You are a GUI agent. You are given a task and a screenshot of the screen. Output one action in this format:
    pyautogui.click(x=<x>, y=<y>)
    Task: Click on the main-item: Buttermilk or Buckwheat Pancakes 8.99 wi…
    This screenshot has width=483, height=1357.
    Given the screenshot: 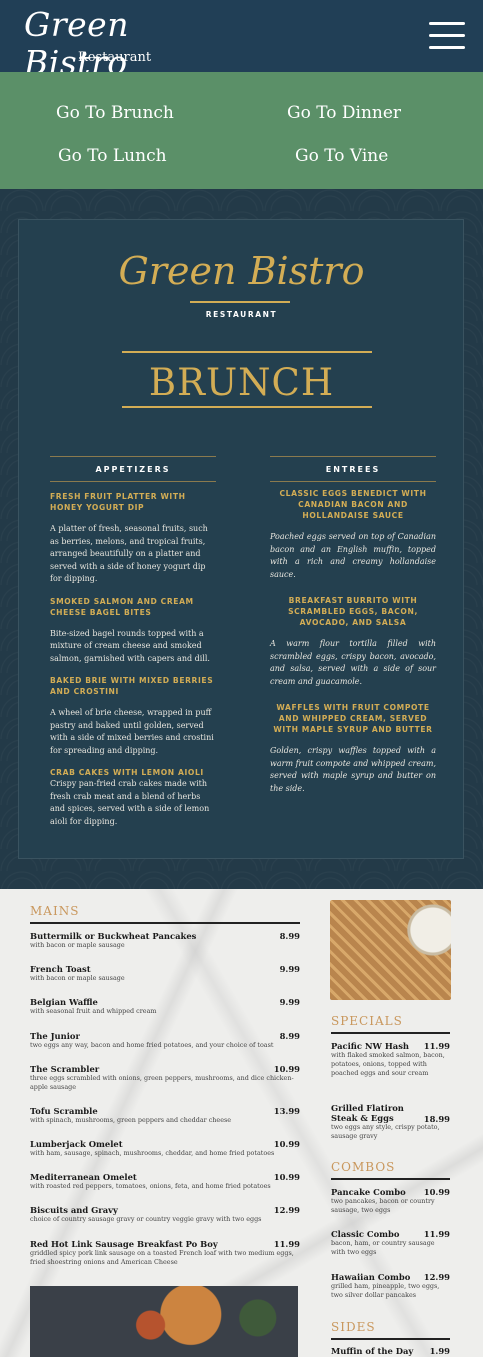 What is the action you would take?
    pyautogui.click(x=165, y=940)
    